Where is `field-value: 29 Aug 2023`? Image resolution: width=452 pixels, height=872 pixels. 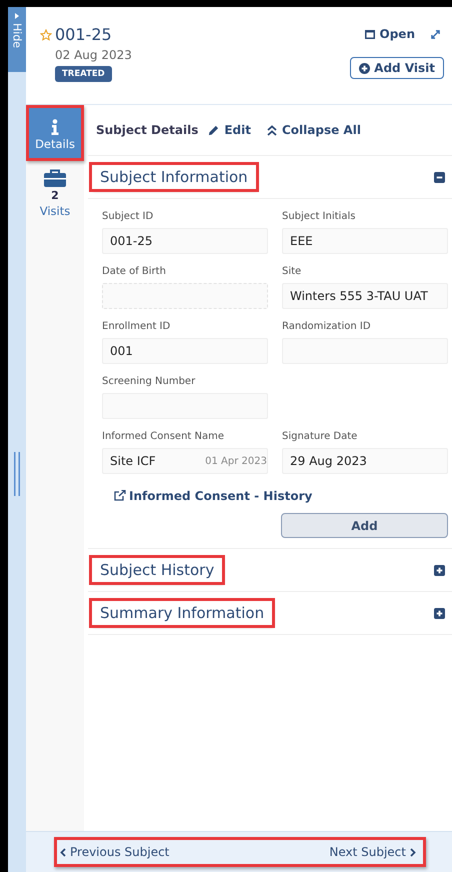 field-value: 29 Aug 2023 is located at coordinates (328, 461).